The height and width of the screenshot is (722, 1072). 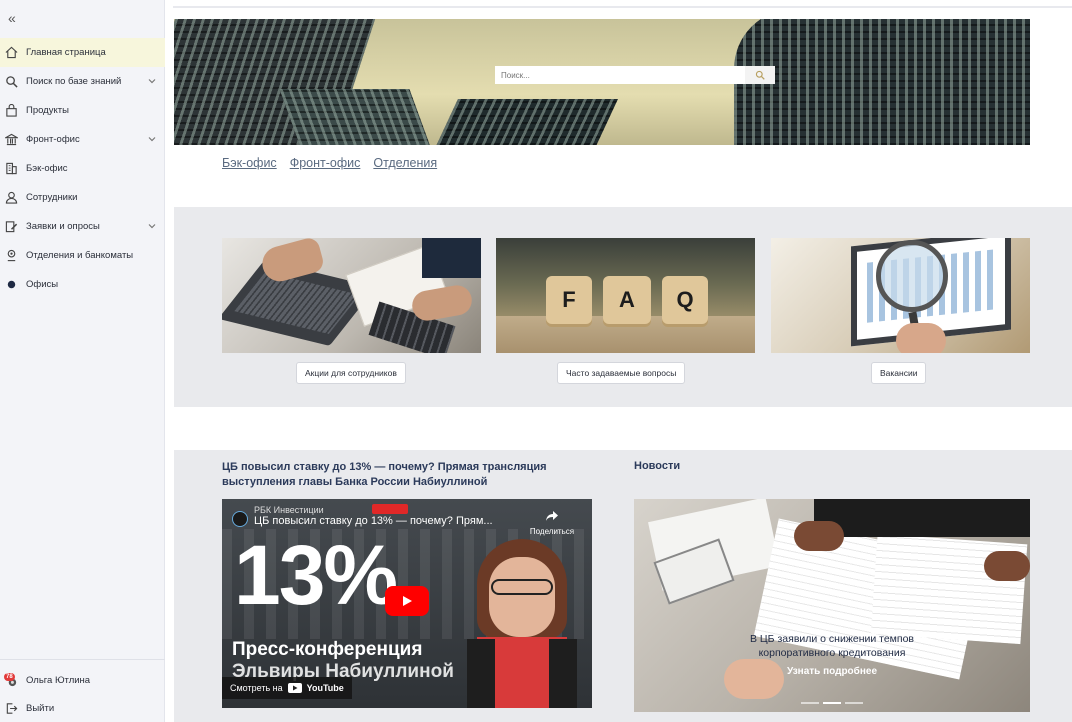 What do you see at coordinates (327, 649) in the screenshot?
I see `video-caption-line1: Пресс-конференция` at bounding box center [327, 649].